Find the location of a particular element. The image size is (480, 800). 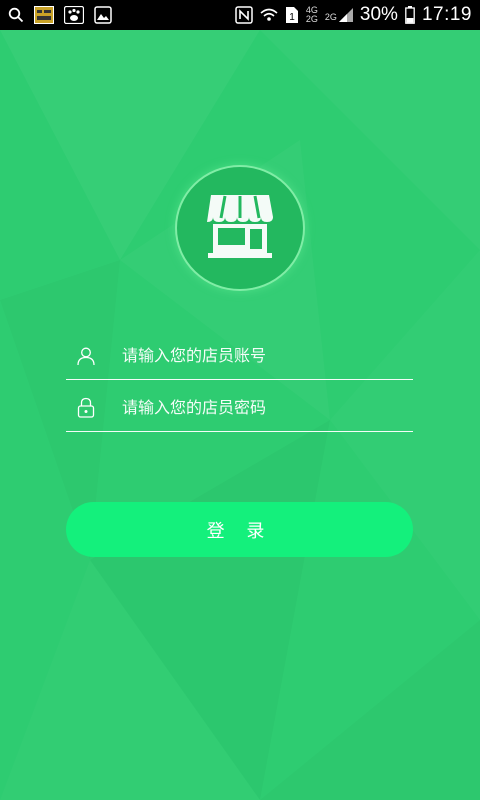

network-4g-2g-indicator: 4G 2G is located at coordinates (312, 15).